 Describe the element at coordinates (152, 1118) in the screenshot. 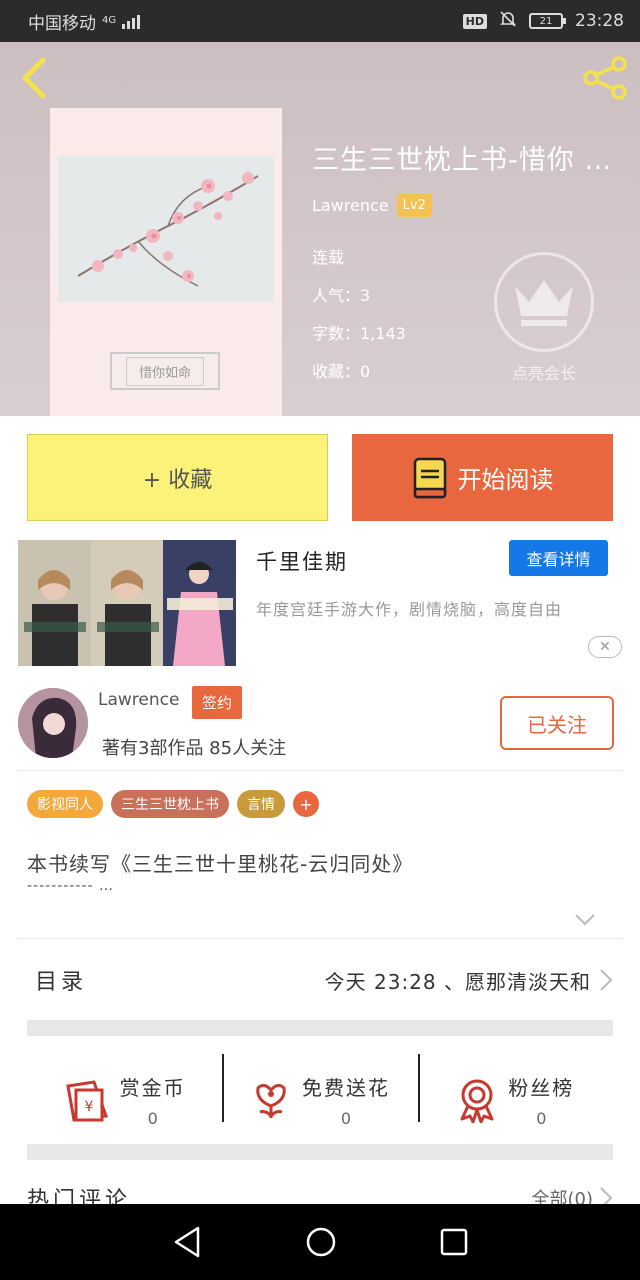

I see `reward-coins-count: 0` at that location.